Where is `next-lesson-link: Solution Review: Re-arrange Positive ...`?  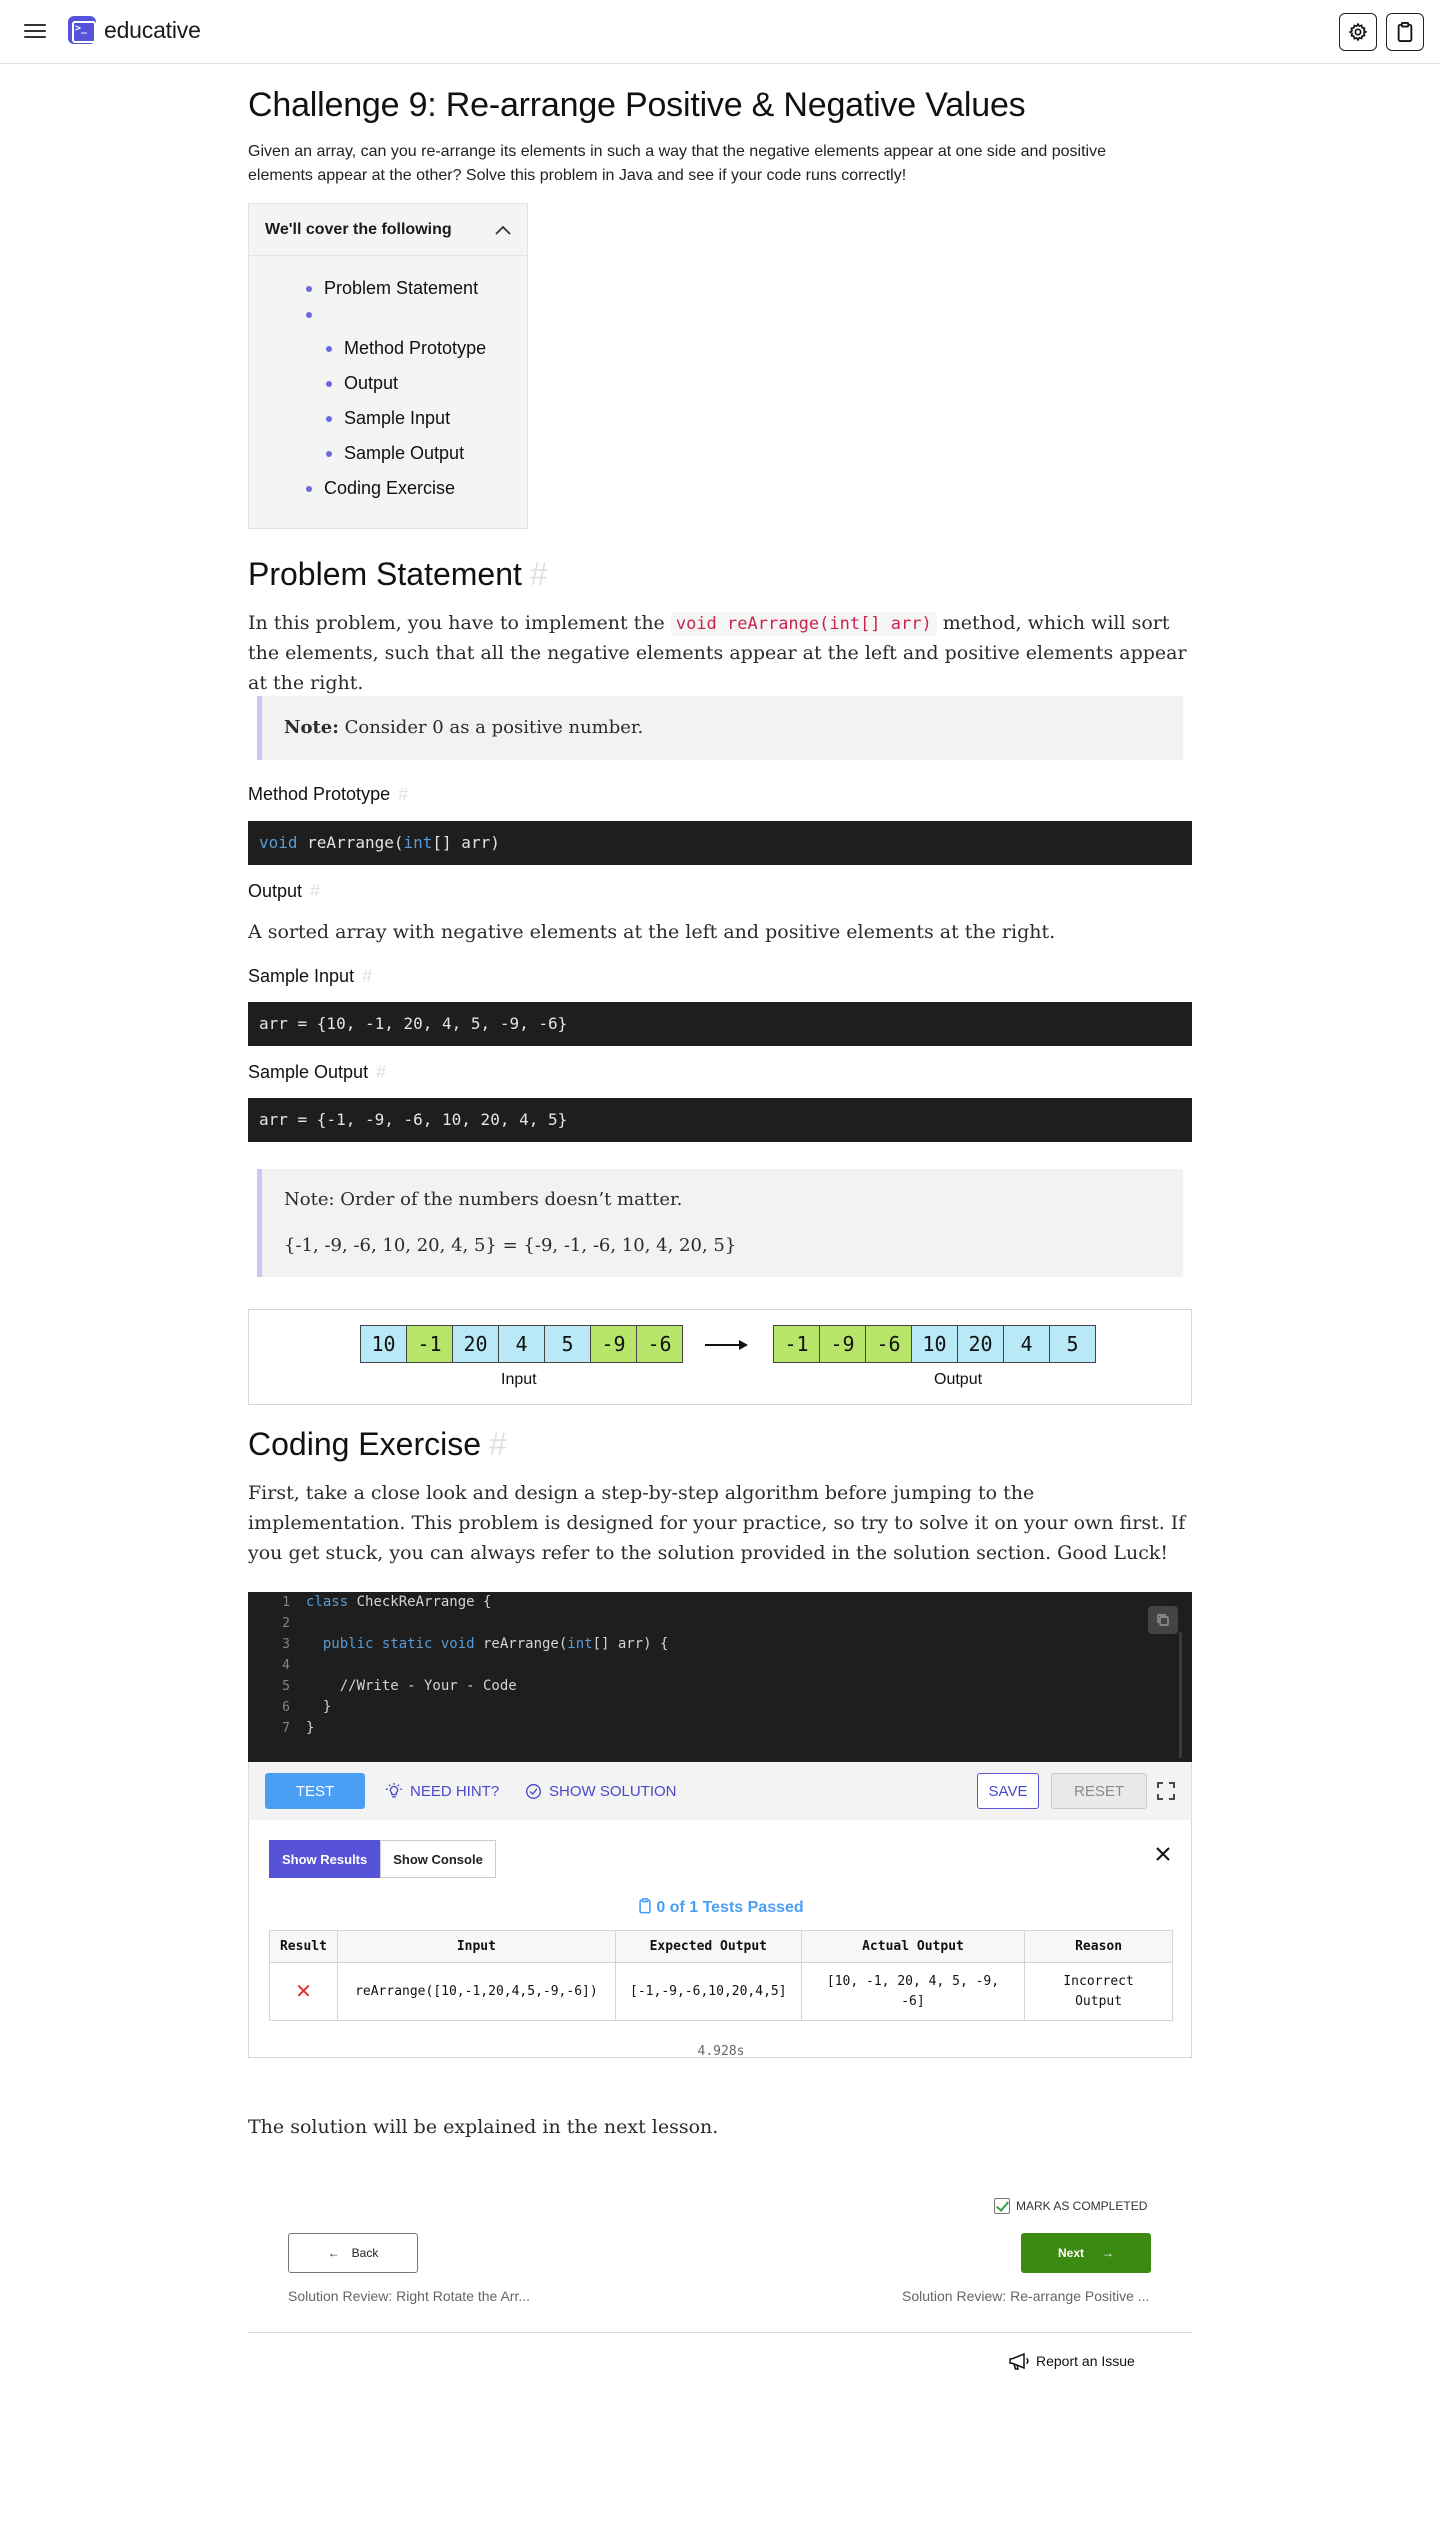
next-lesson-link: Solution Review: Re-arrange Positive ... is located at coordinates (1025, 2296).